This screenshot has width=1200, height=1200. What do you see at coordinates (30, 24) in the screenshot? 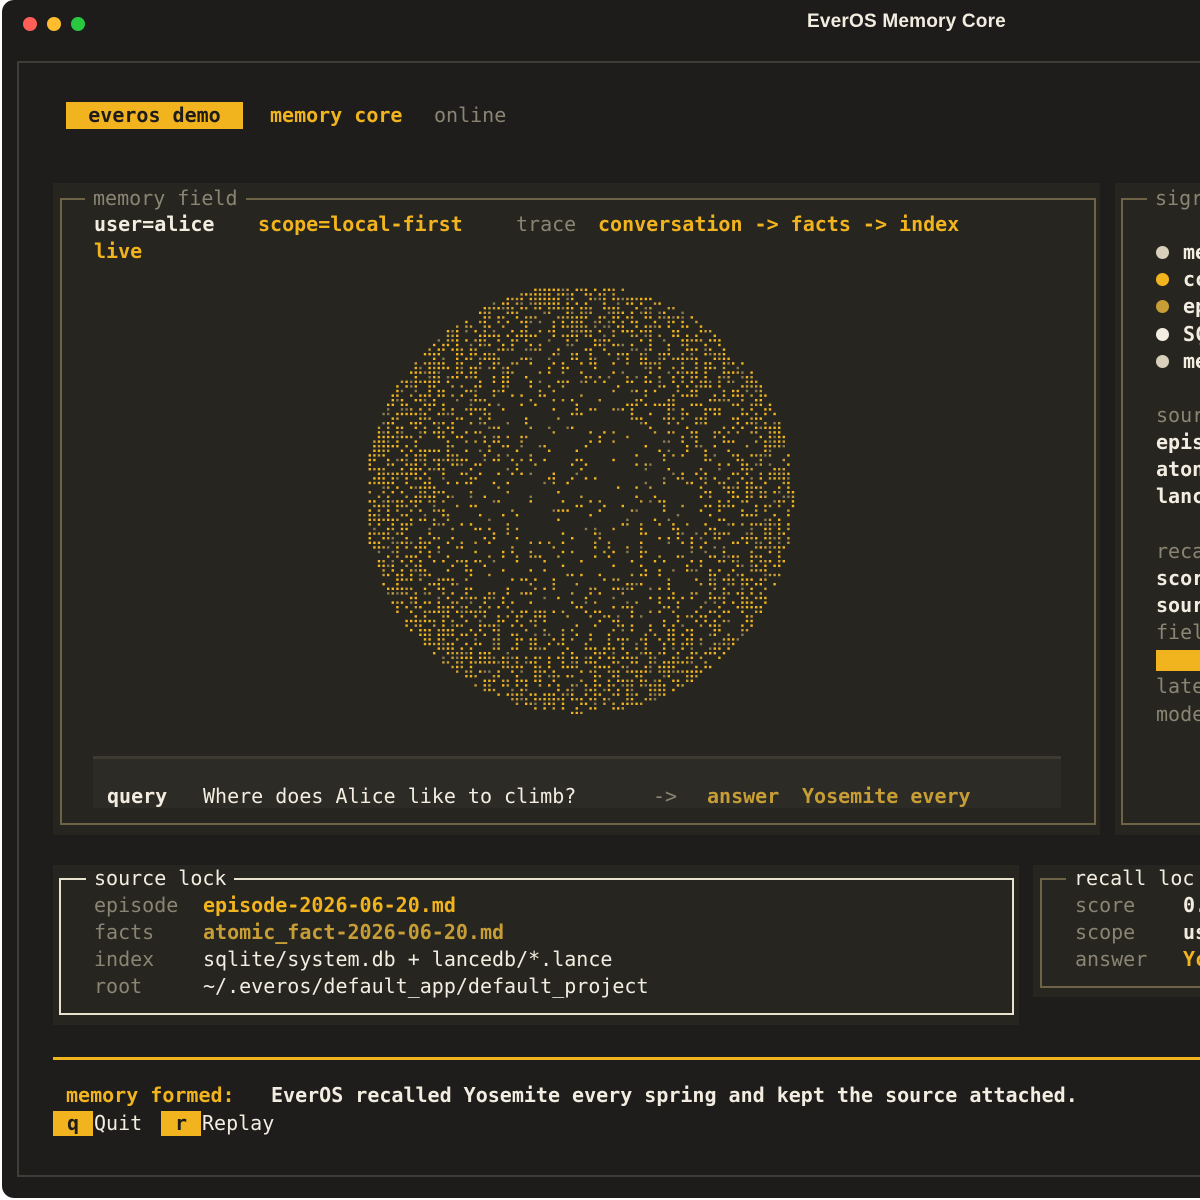
I see `close-window-button` at bounding box center [30, 24].